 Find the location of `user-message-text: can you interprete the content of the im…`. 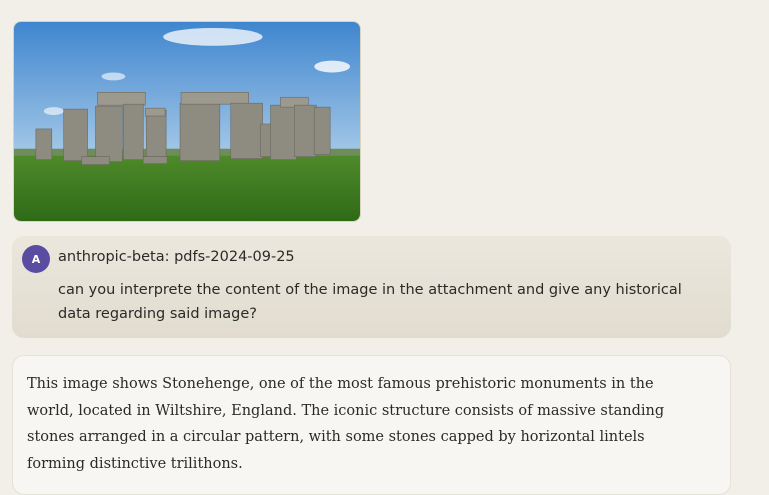

user-message-text: can you interprete the content of the im… is located at coordinates (370, 302).